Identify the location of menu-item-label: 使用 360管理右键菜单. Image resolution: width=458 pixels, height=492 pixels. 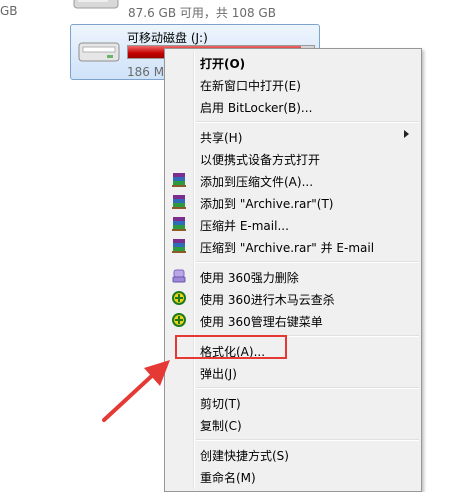
(261, 322).